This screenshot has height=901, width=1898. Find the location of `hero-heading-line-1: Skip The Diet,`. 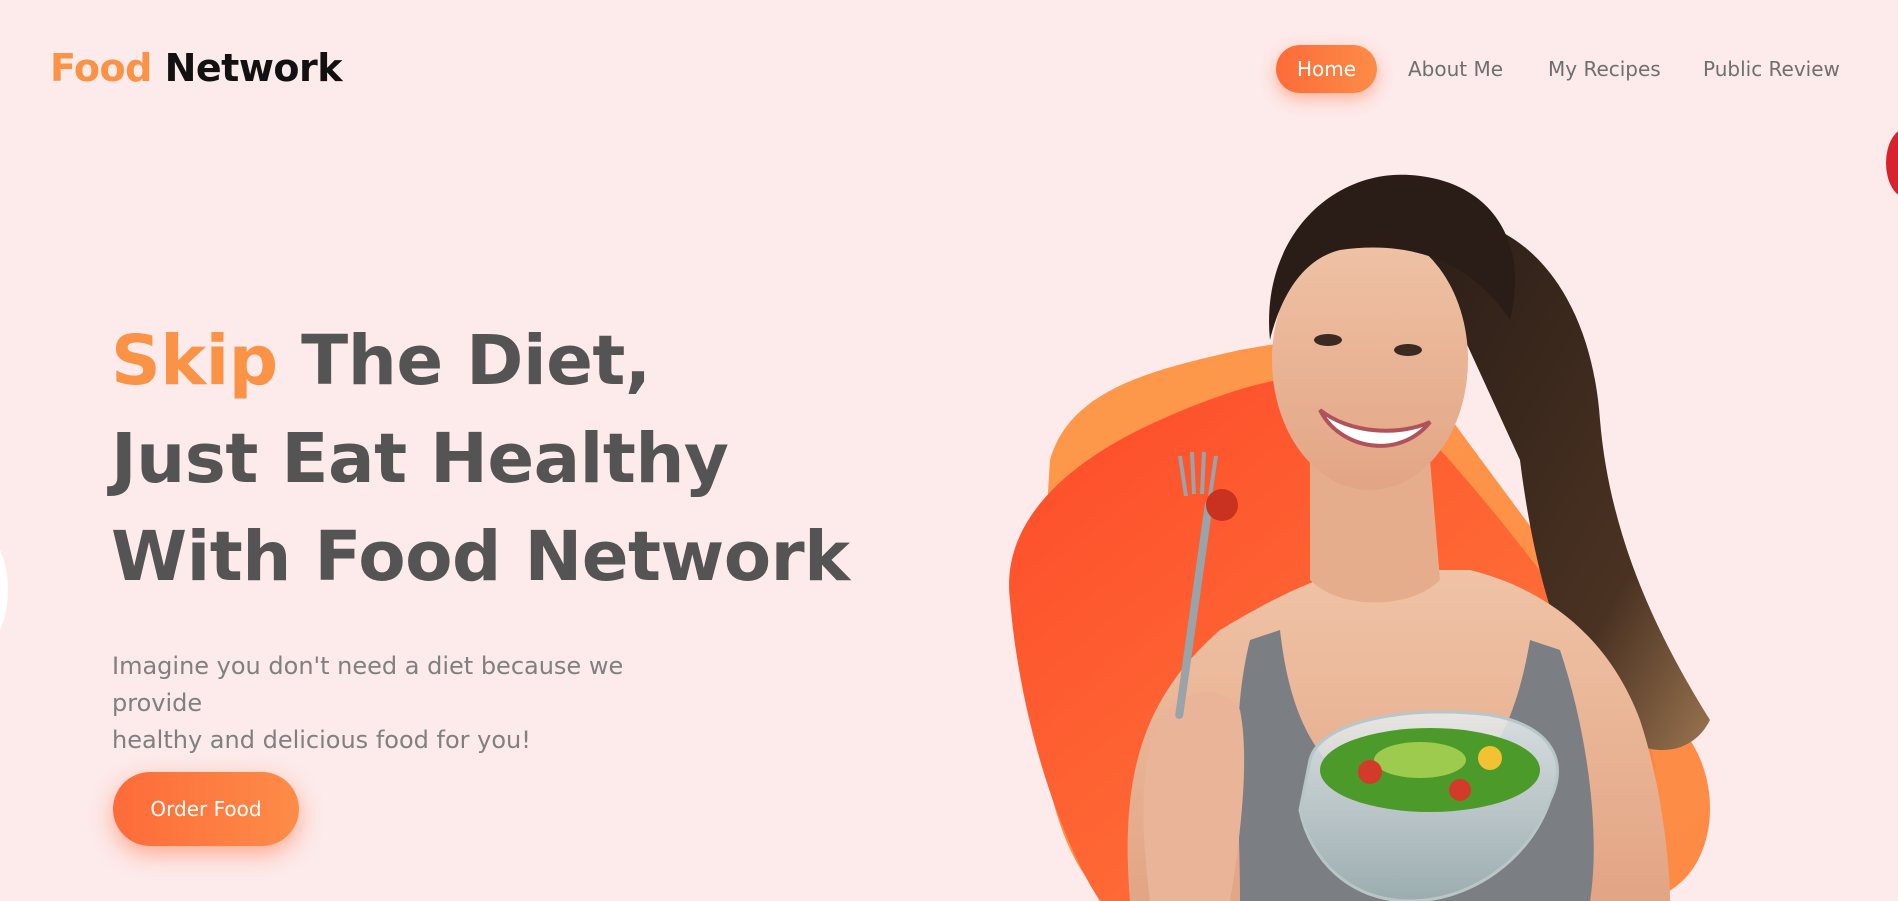

hero-heading-line-1: Skip The Diet, is located at coordinates (480, 361).